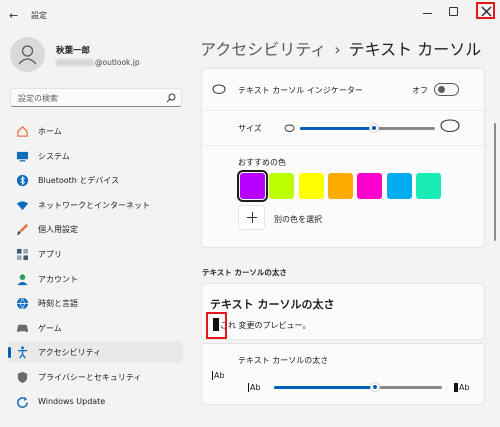  Describe the element at coordinates (250, 15) in the screenshot. I see `title-bar: ← 設定` at that location.